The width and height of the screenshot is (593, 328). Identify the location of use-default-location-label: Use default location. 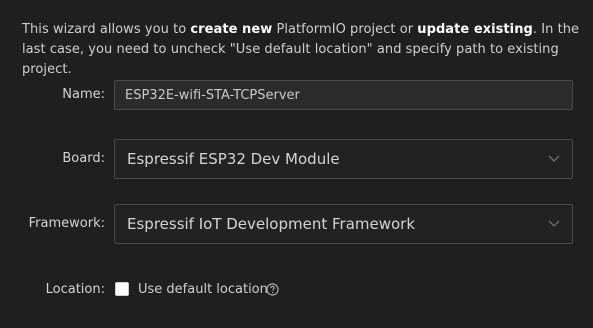
(203, 289).